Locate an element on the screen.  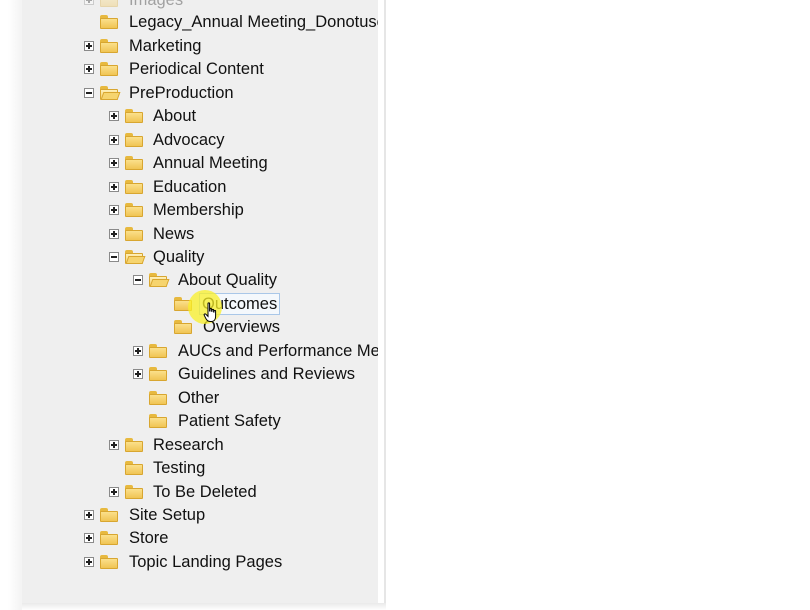
tree-node-label: About Quality is located at coordinates (228, 280).